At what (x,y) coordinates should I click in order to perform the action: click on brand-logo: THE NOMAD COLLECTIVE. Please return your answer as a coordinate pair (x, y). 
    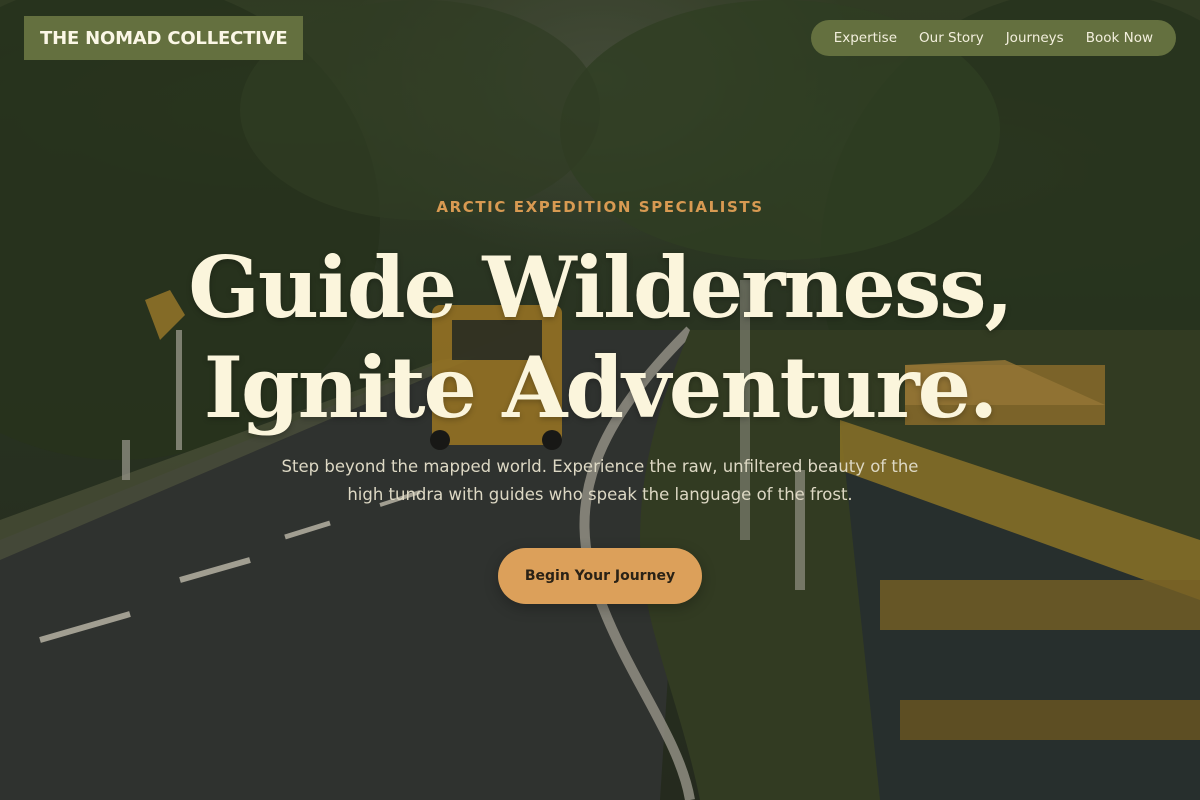
    Looking at the image, I should click on (164, 38).